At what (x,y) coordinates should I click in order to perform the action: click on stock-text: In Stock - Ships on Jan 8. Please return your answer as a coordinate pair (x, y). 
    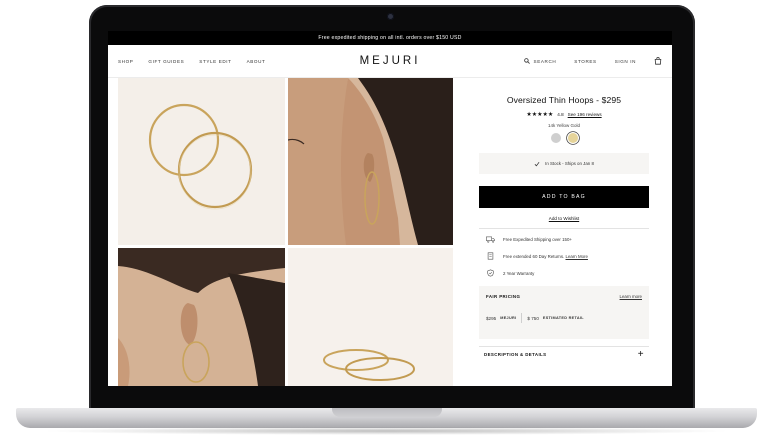
    Looking at the image, I should click on (569, 163).